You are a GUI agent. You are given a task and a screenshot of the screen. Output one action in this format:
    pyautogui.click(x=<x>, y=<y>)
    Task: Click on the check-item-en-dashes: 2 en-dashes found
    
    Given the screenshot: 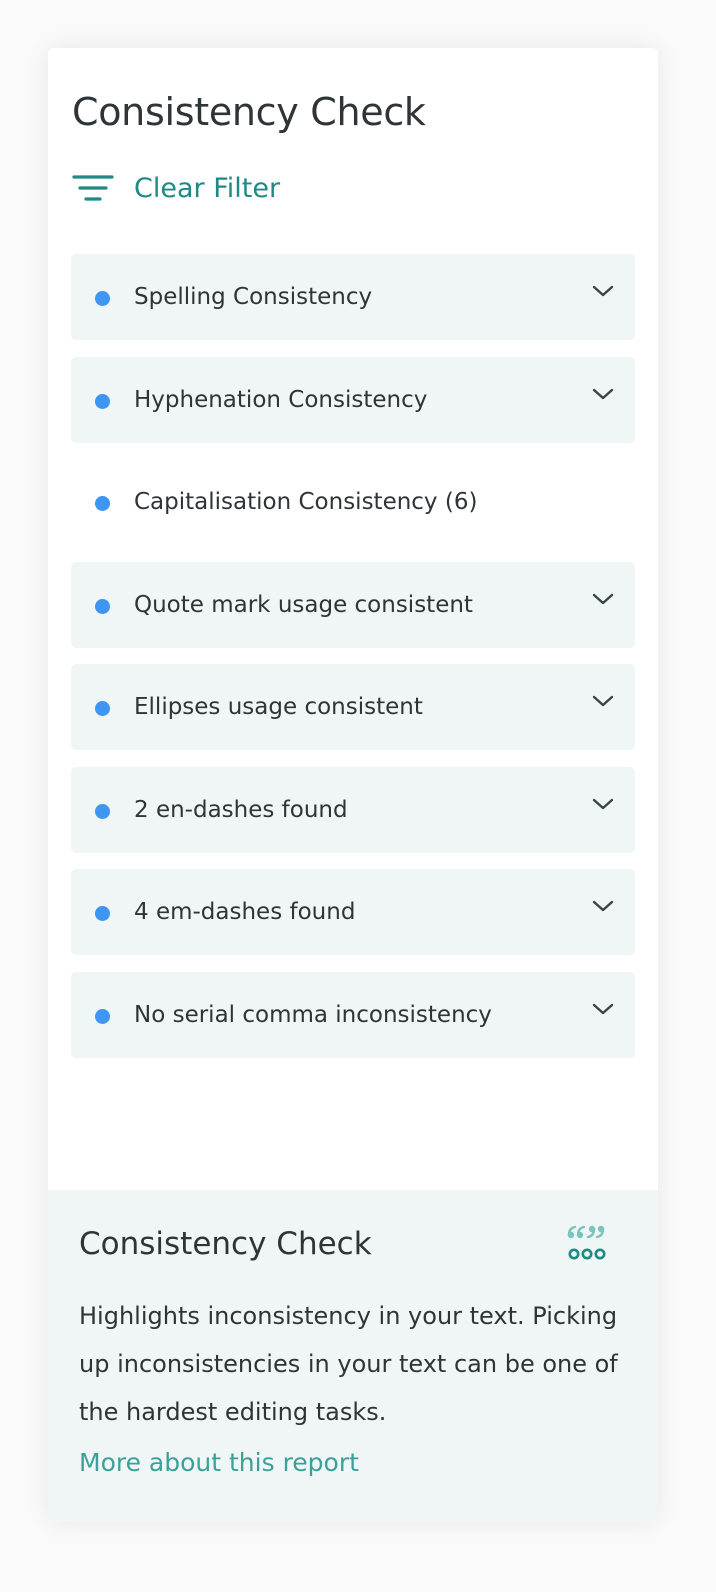 What is the action you would take?
    pyautogui.click(x=353, y=809)
    